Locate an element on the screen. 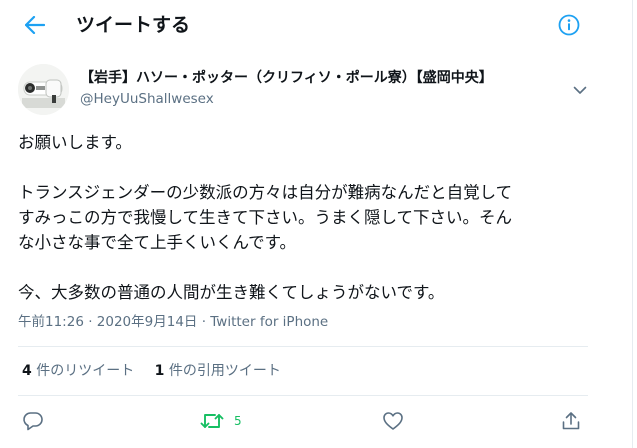  arrow-left-icon is located at coordinates (35, 25).